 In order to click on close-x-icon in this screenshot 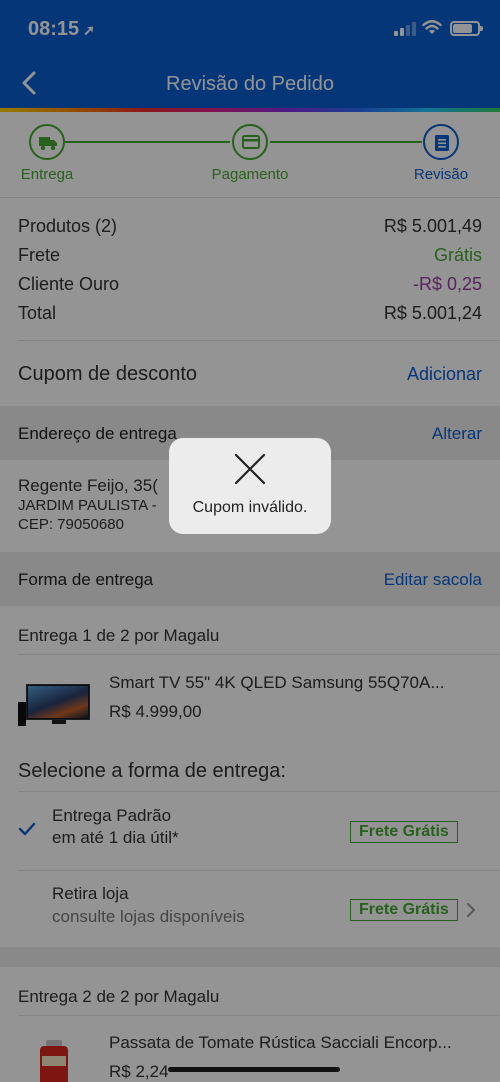, I will do `click(250, 469)`.